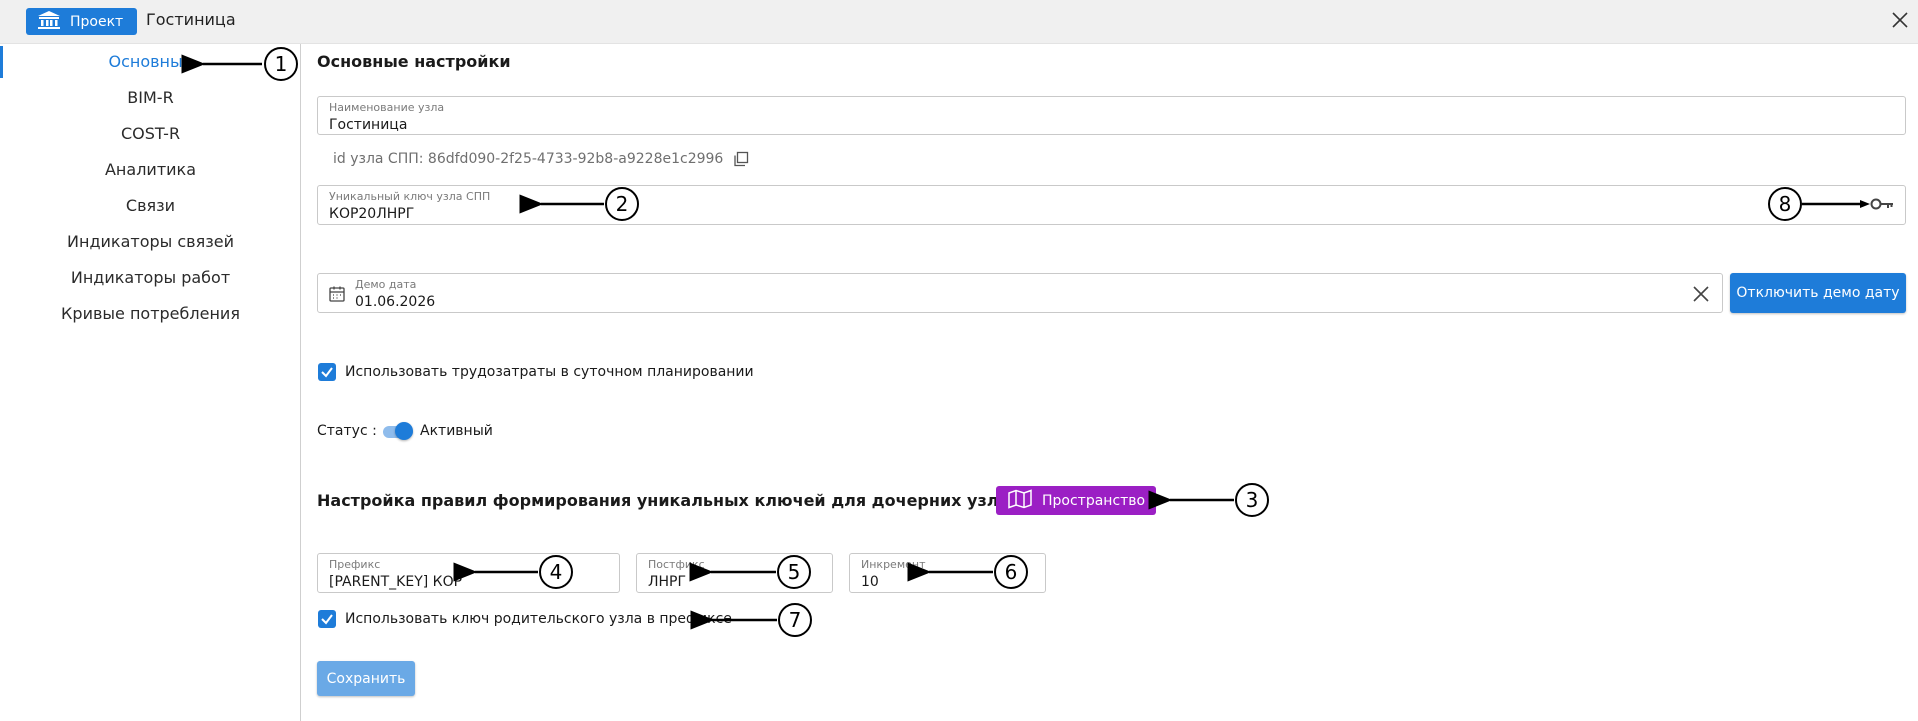  What do you see at coordinates (794, 572) in the screenshot?
I see `annotation-marker-5: 5` at bounding box center [794, 572].